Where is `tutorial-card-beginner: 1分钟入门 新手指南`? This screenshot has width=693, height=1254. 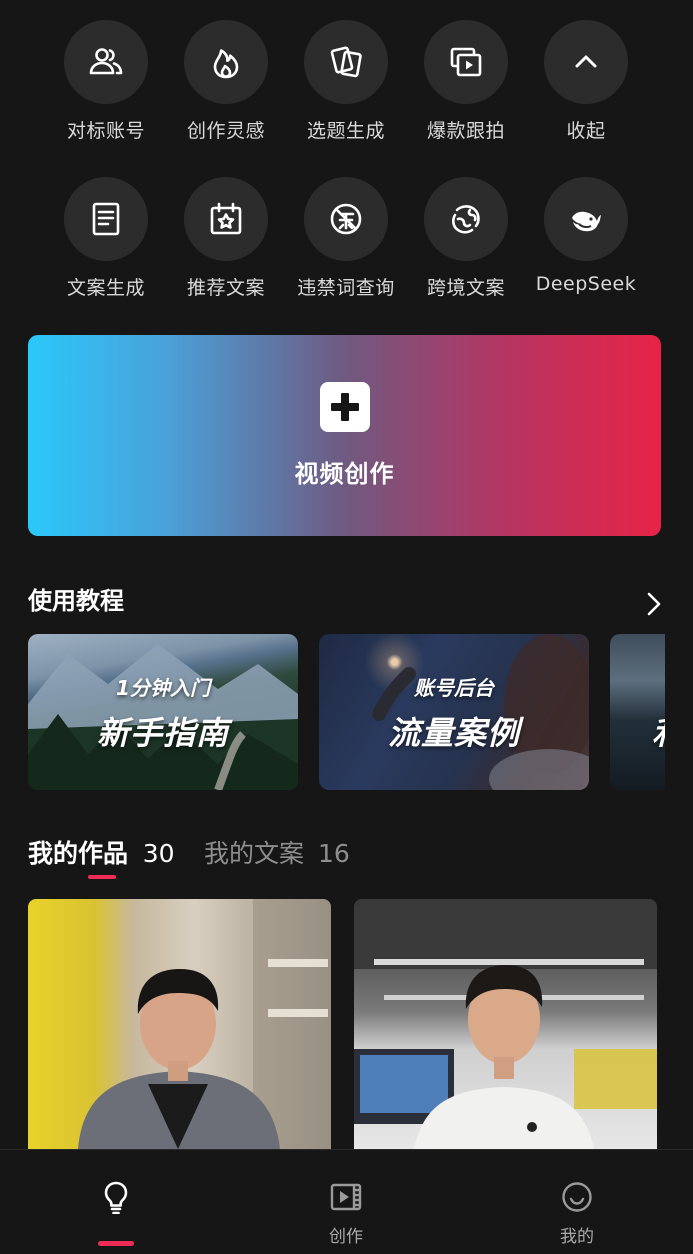 tutorial-card-beginner: 1分钟入门 新手指南 is located at coordinates (163, 712).